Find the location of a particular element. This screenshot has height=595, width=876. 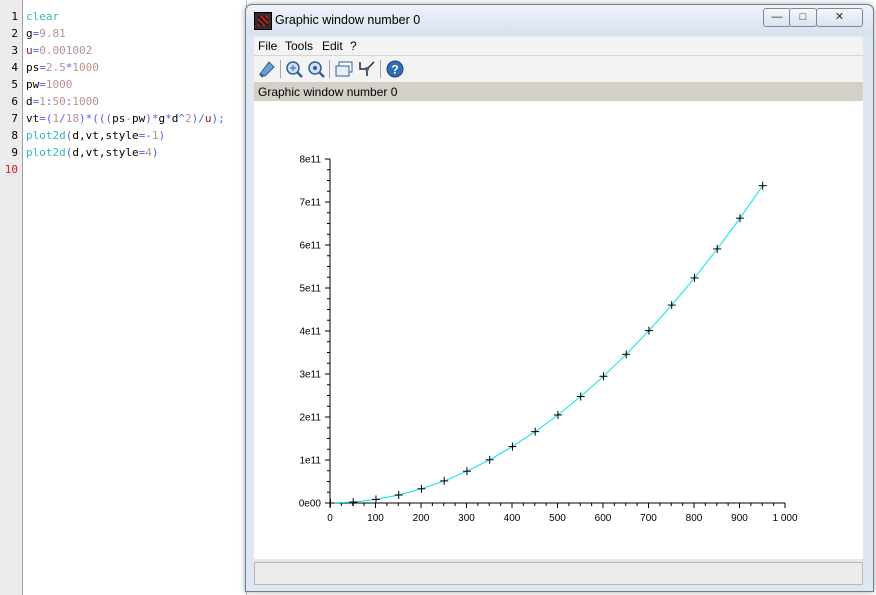

minimize-button: — is located at coordinates (777, 17).